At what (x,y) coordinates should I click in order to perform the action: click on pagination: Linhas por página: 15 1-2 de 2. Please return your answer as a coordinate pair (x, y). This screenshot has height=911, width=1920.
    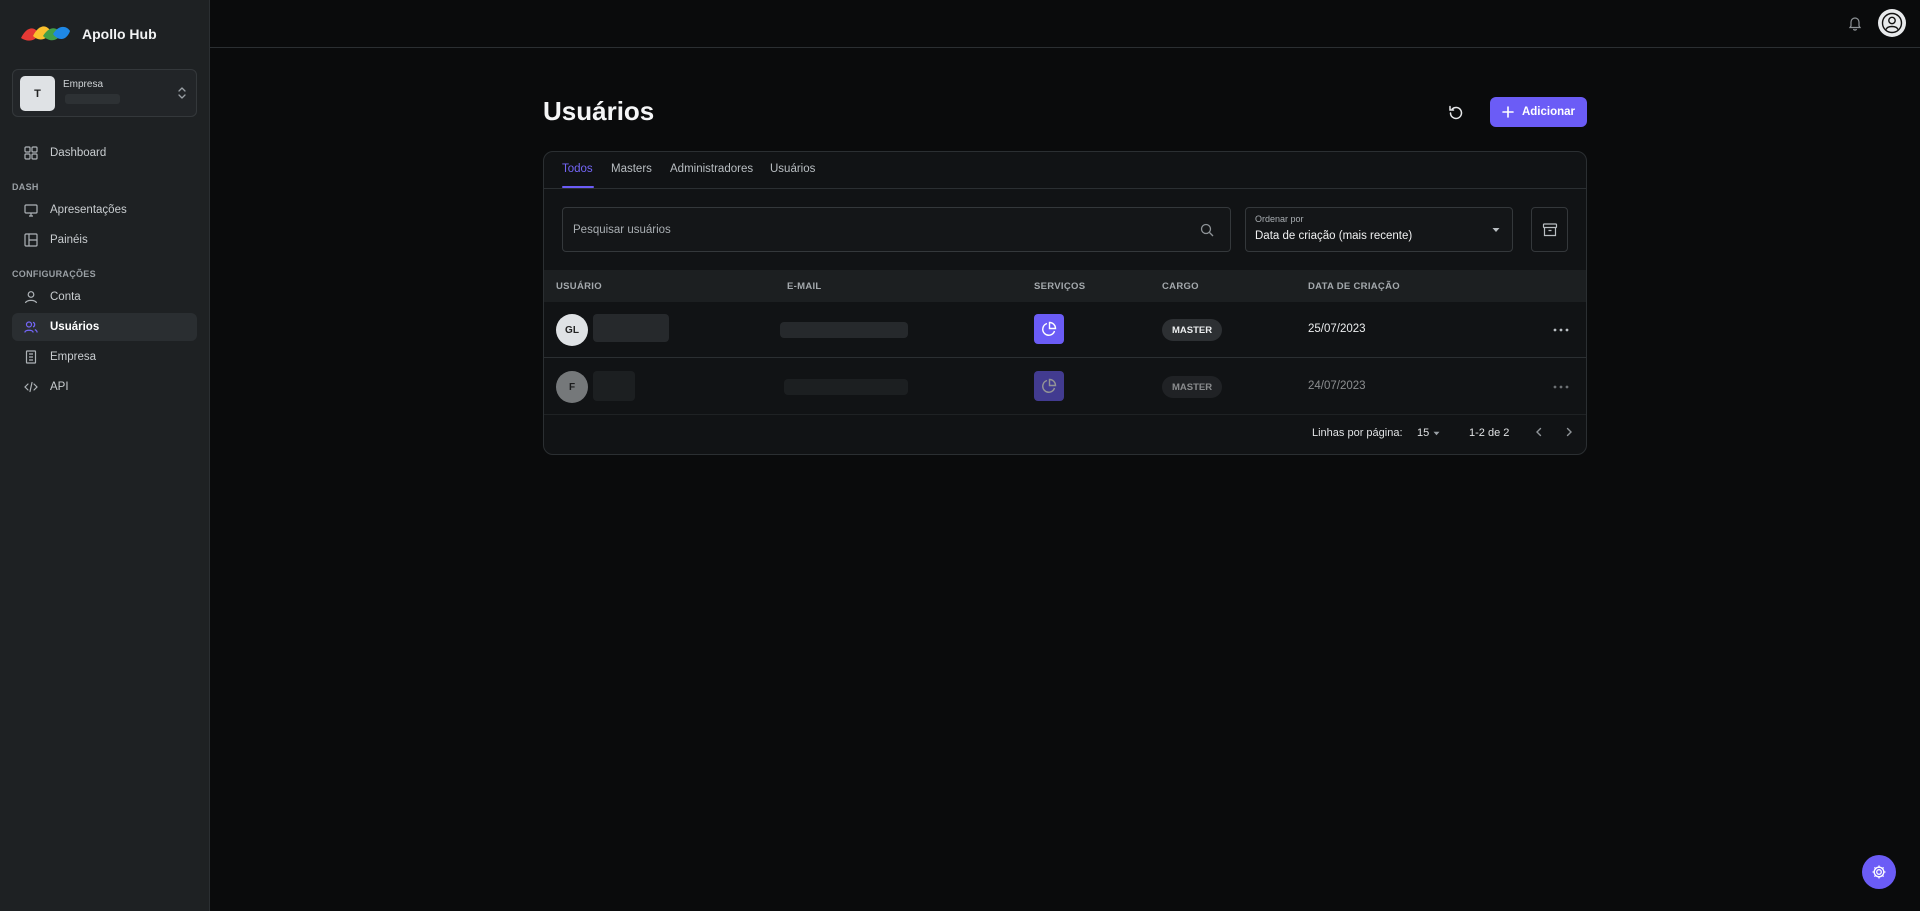
    Looking at the image, I should click on (1065, 434).